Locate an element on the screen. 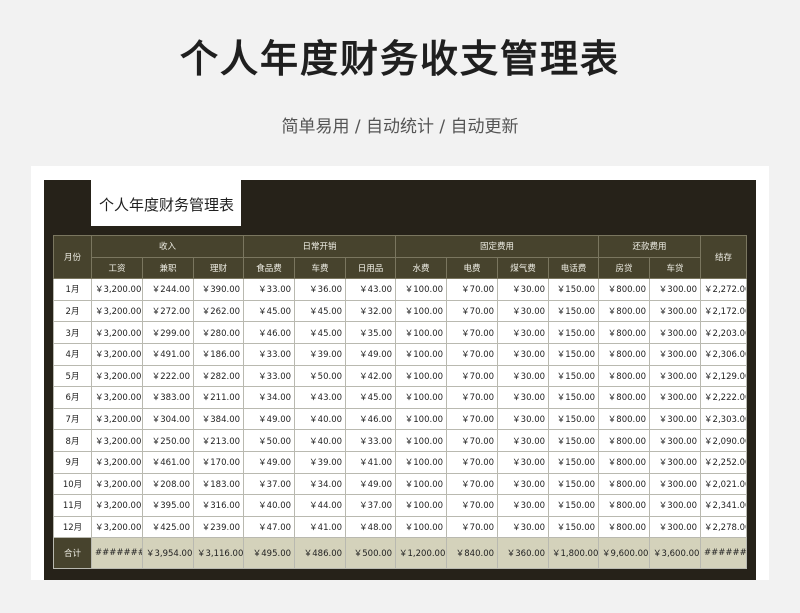 This screenshot has width=800, height=613. value-cell: ￥40.00 is located at coordinates (320, 440).